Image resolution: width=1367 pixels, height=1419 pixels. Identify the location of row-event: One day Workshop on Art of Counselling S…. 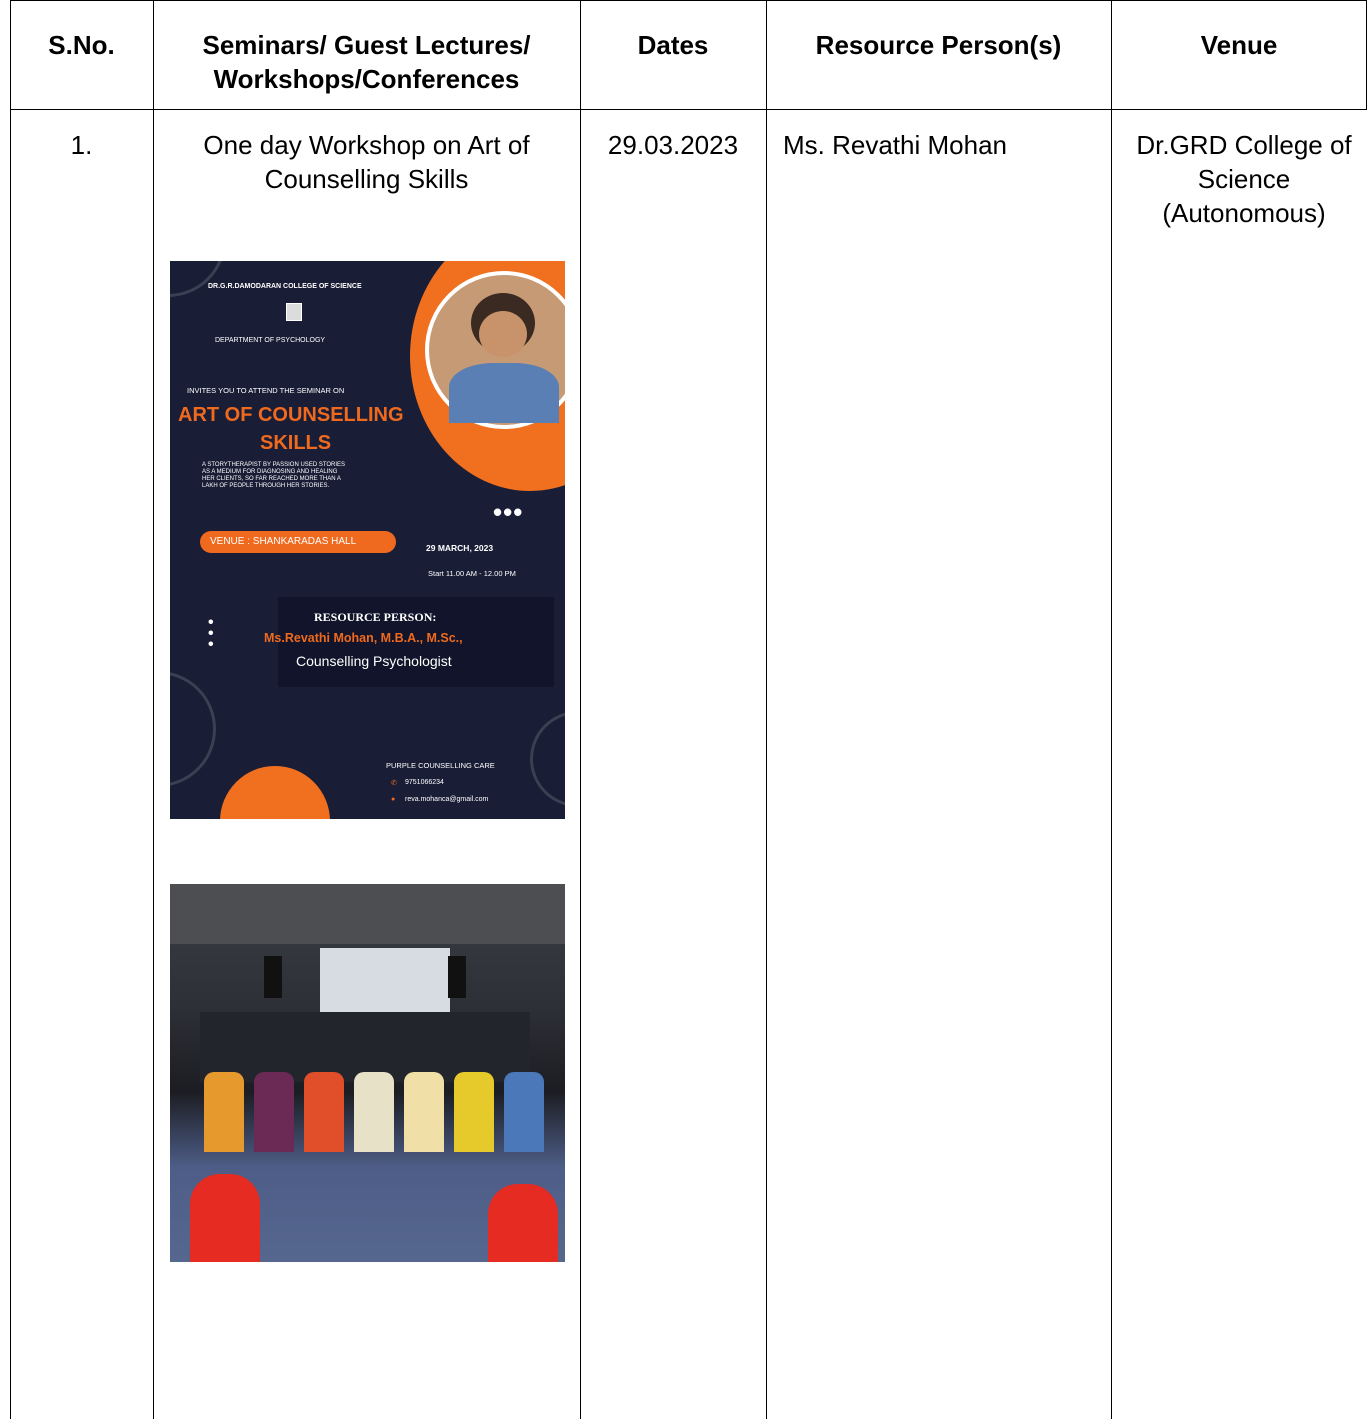
(366, 162).